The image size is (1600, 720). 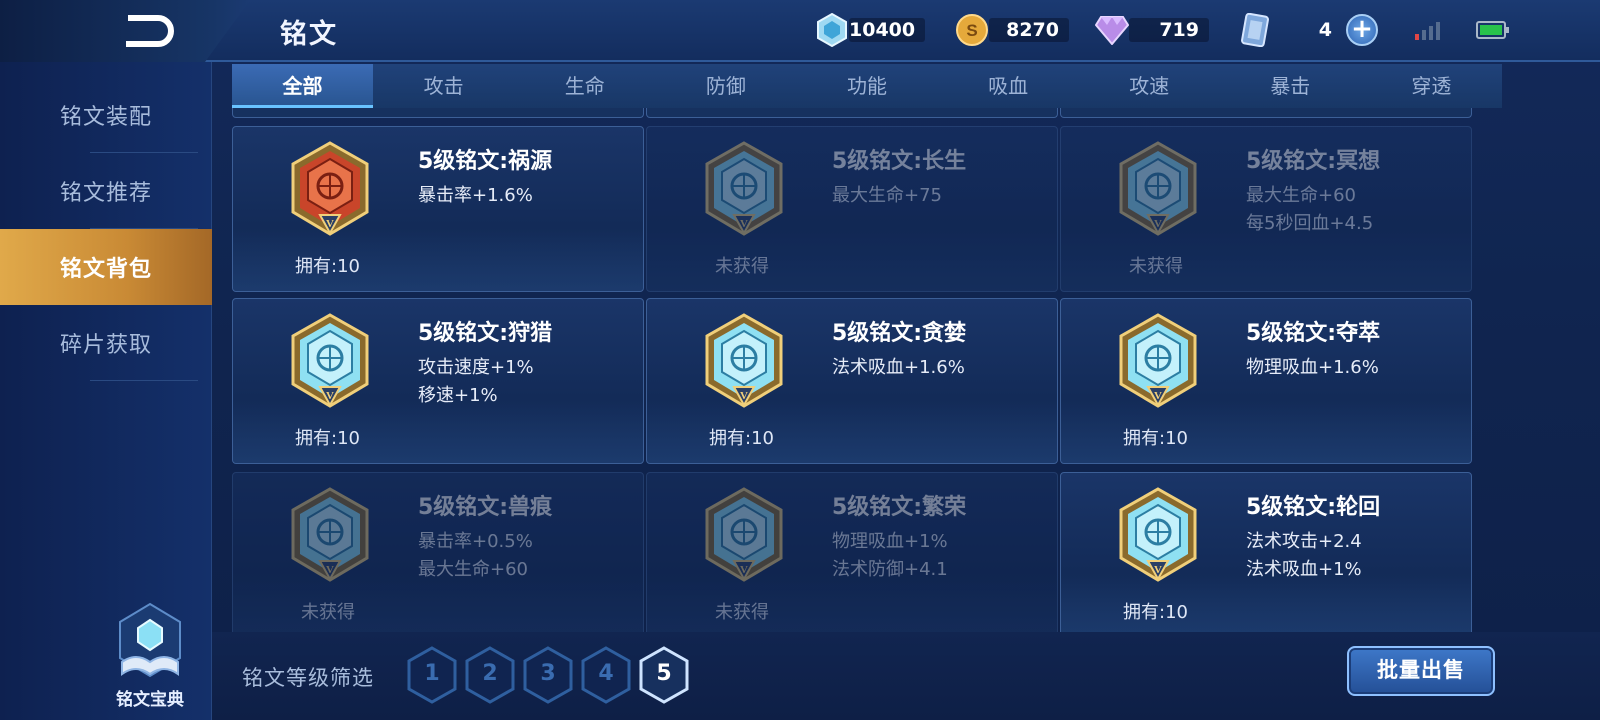 What do you see at coordinates (890, 569) in the screenshot?
I see `rune-stat: 法术防御+4.1` at bounding box center [890, 569].